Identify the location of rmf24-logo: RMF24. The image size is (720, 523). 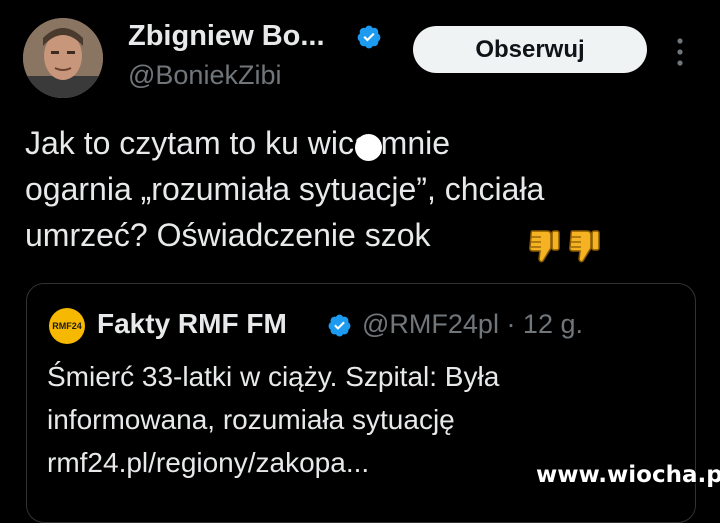
(67, 326).